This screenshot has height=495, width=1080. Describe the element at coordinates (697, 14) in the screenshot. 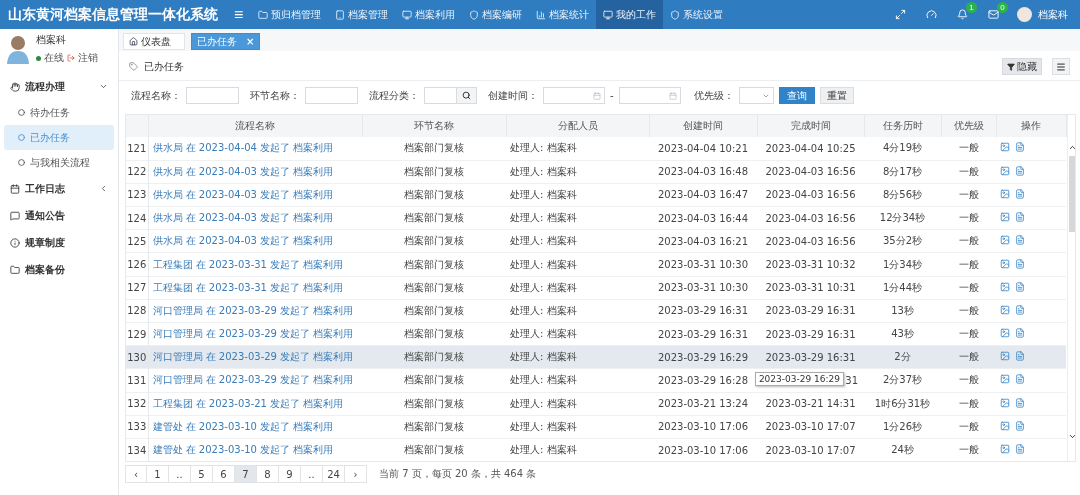

I see `nav-tab: 系统设置` at that location.